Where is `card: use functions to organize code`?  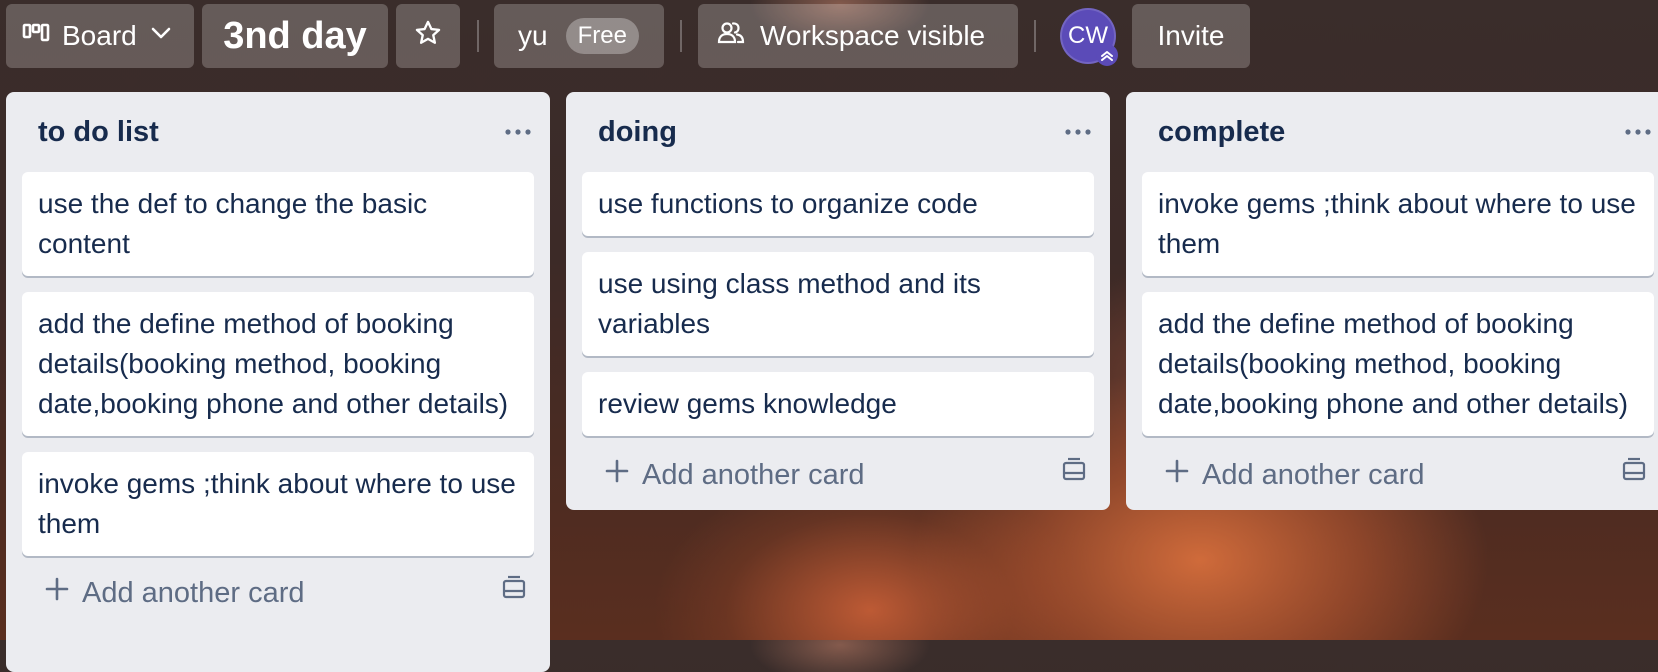 card: use functions to organize code is located at coordinates (838, 204).